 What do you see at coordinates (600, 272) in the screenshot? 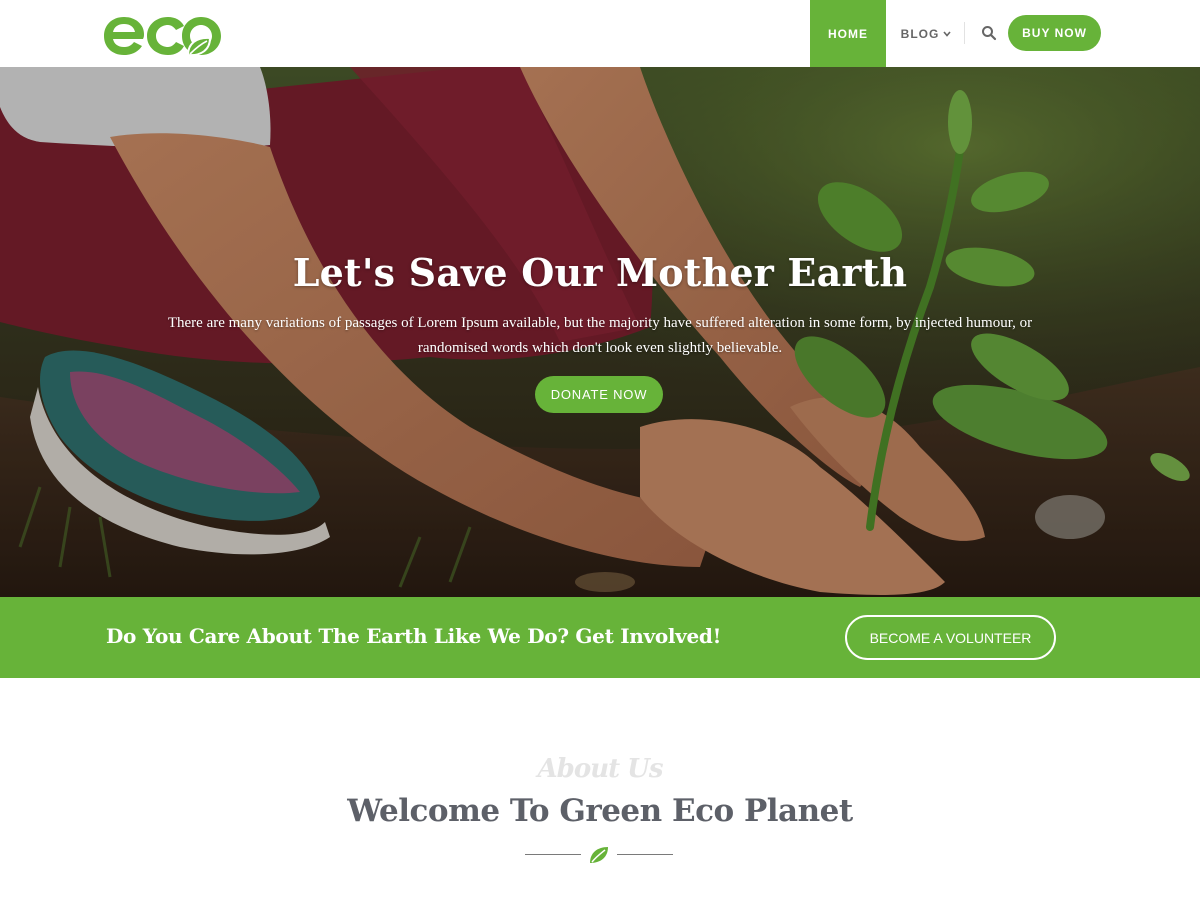
I see `hero-title: Let's Save Our Mother Earth` at bounding box center [600, 272].